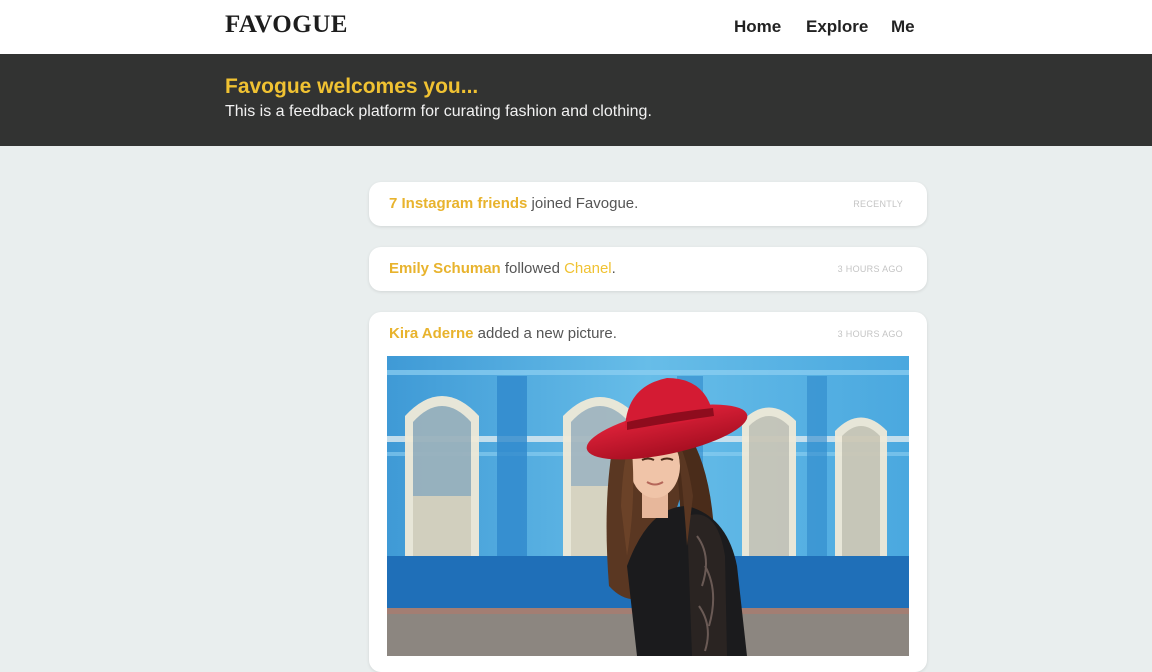  I want to click on feed-item-text: 7 Instagram friends joined Favogue., so click(513, 203).